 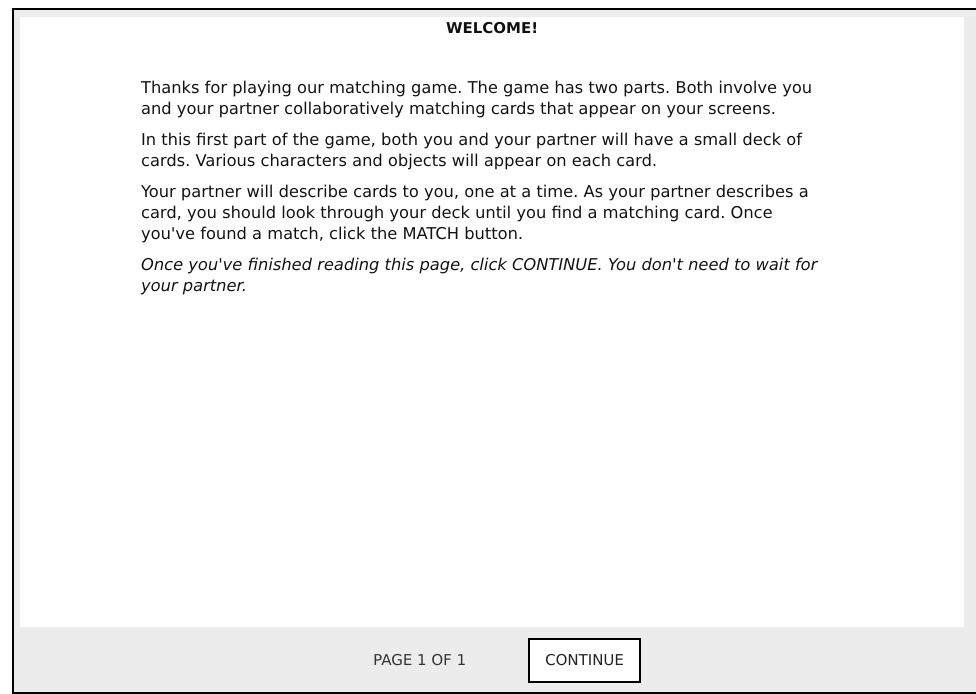 What do you see at coordinates (492, 28) in the screenshot?
I see `page-title: WELCOME!` at bounding box center [492, 28].